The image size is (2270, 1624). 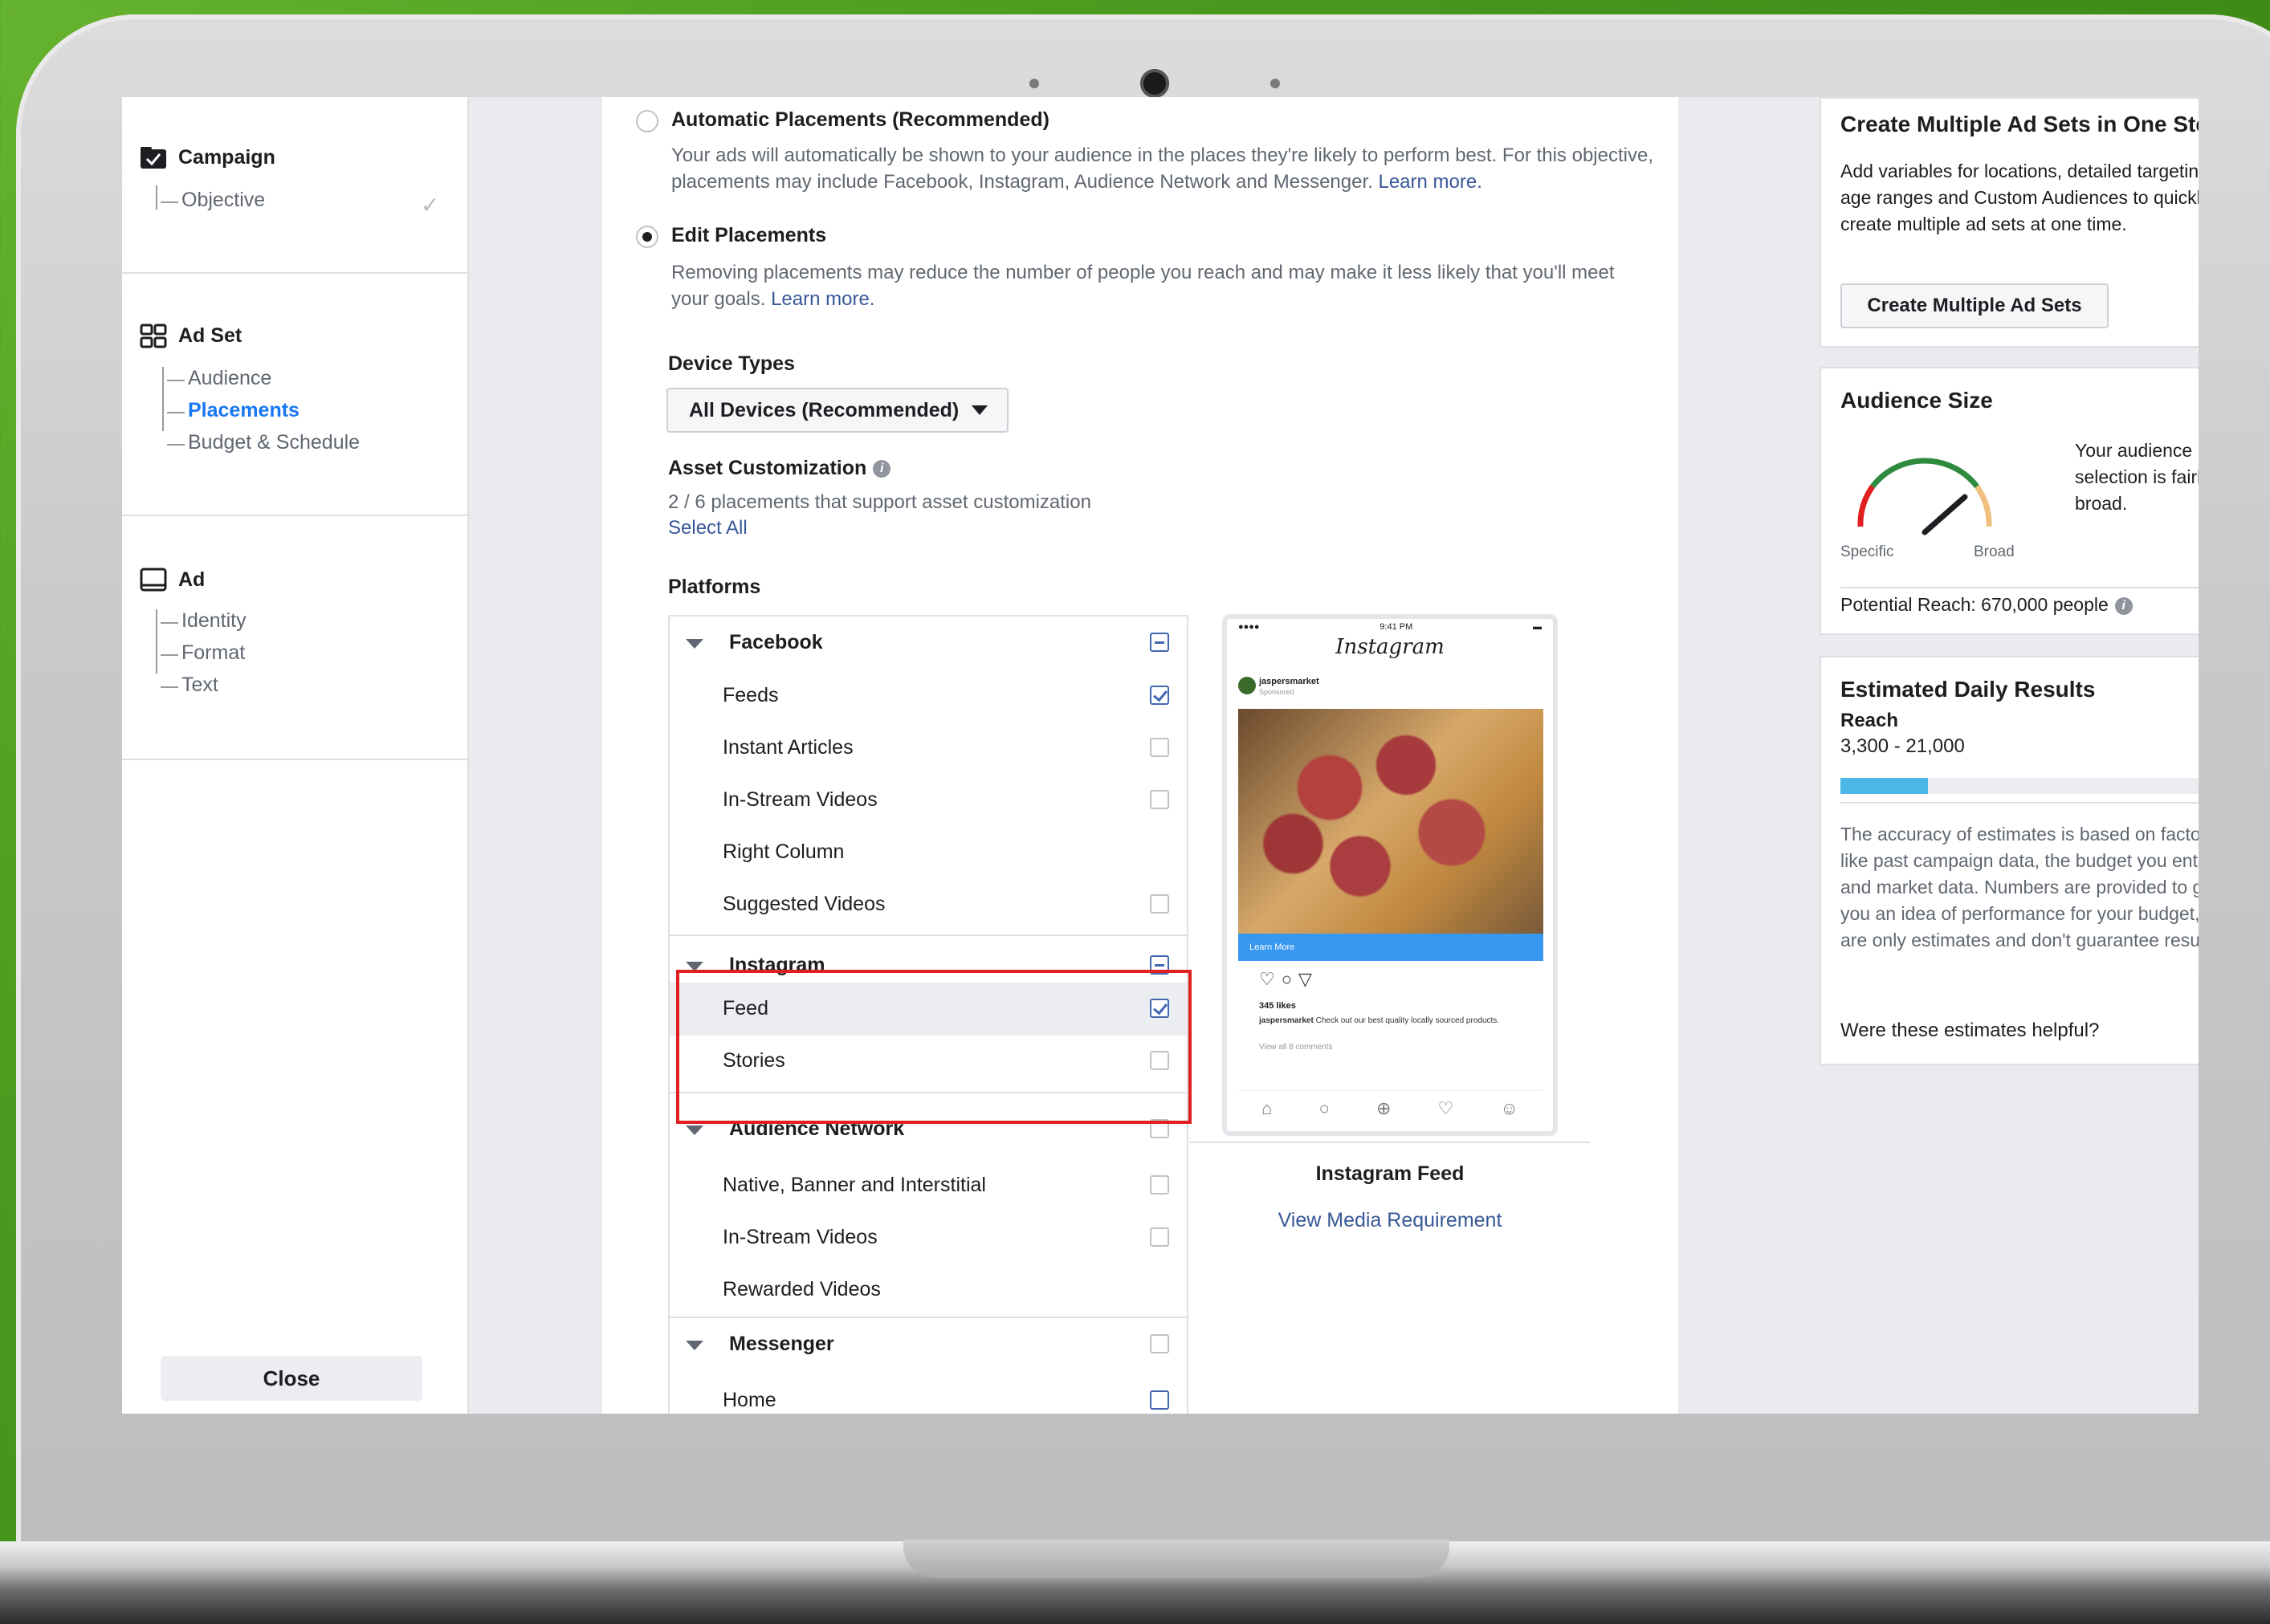 I want to click on group-divider, so click(x=929, y=1317).